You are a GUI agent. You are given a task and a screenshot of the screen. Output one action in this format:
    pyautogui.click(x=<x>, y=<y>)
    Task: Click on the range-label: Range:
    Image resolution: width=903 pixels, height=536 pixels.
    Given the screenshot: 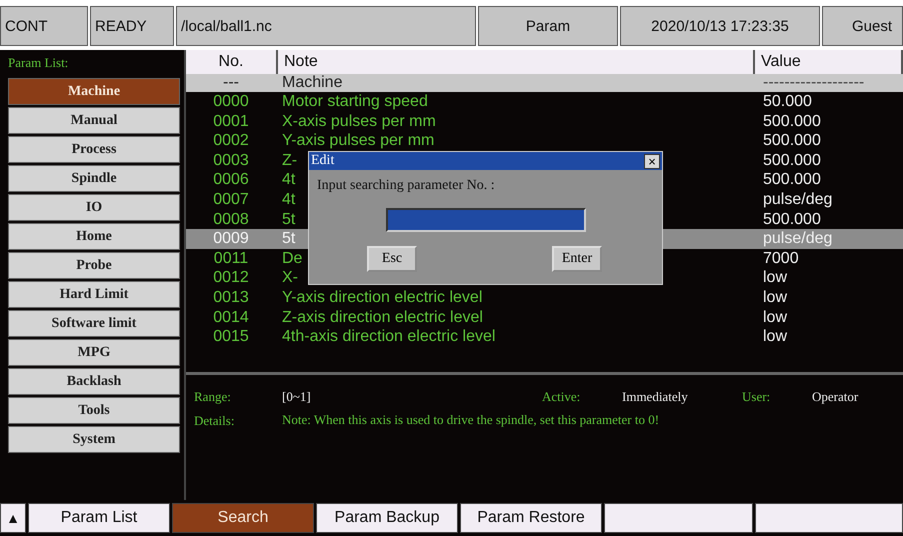 What is the action you would take?
    pyautogui.click(x=213, y=397)
    